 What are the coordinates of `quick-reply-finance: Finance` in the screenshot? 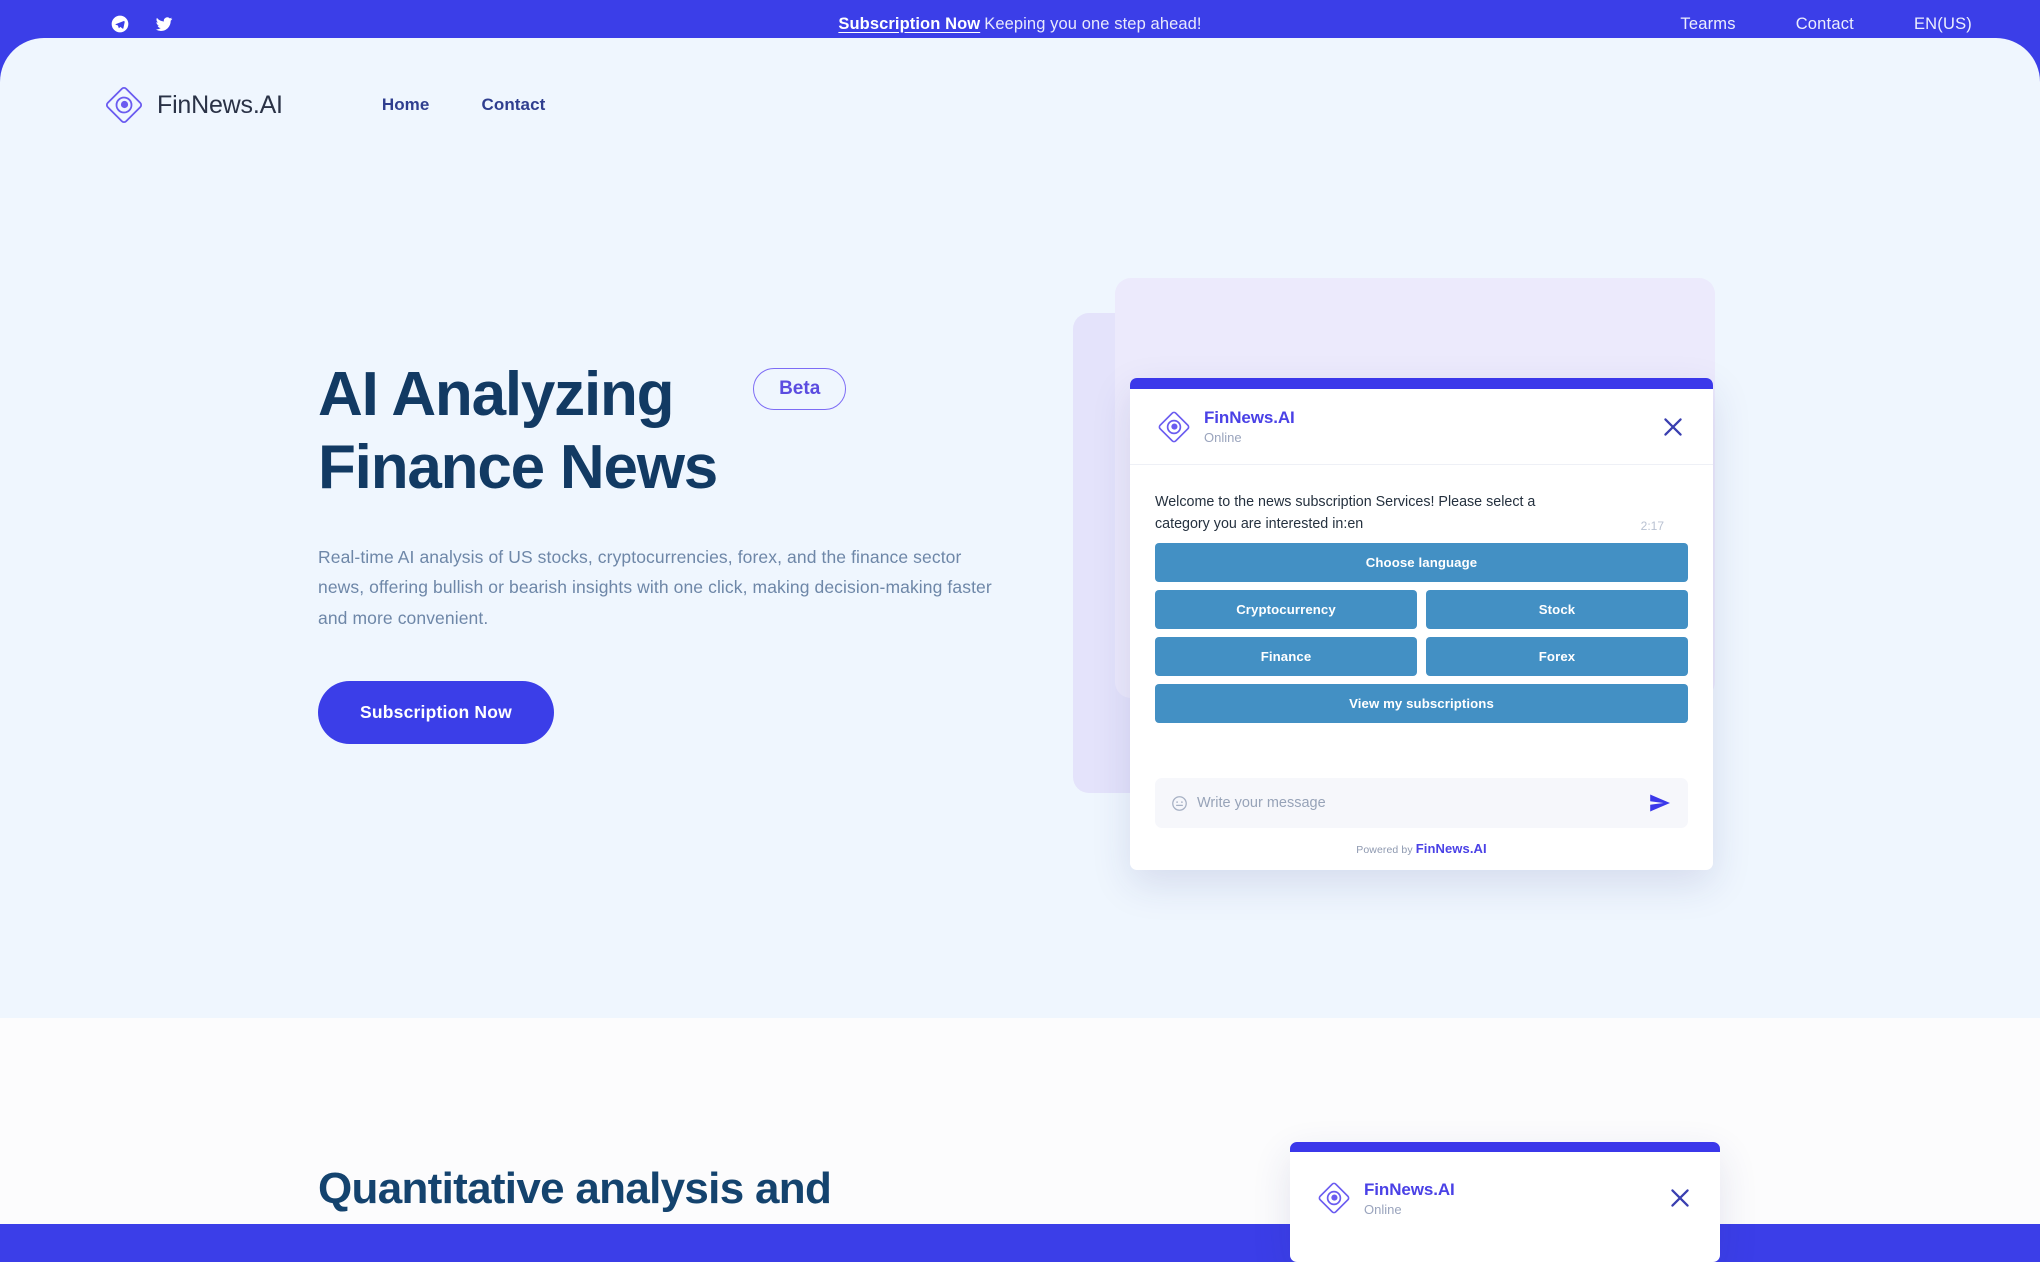 It's located at (1286, 657).